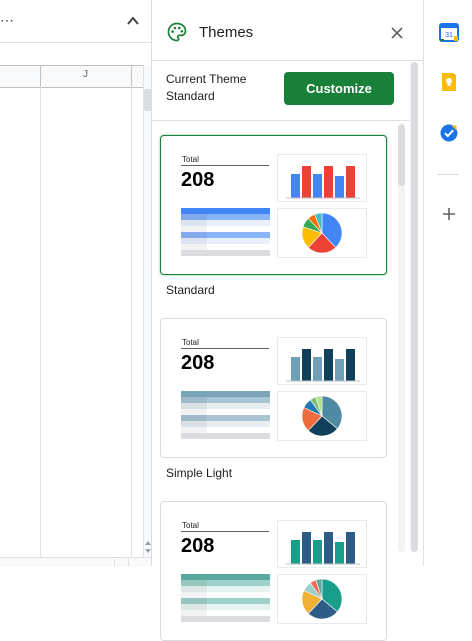 The width and height of the screenshot is (472, 641). I want to click on keep-icon, so click(449, 82).